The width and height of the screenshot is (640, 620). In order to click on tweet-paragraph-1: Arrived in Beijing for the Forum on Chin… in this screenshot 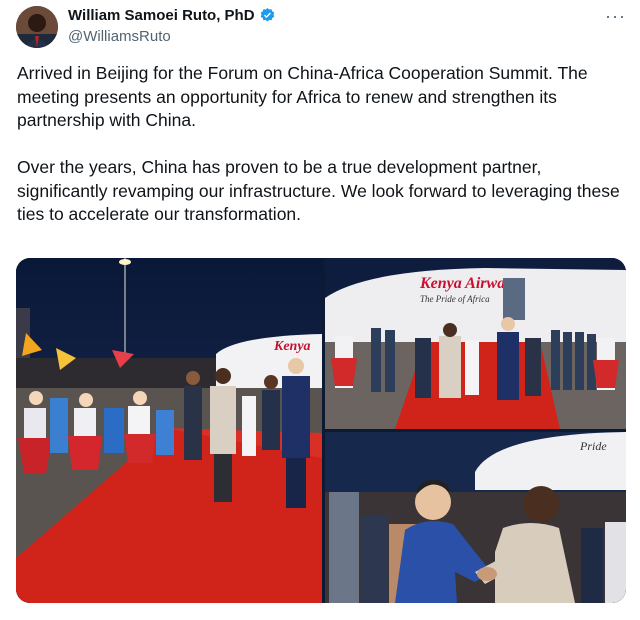, I will do `click(302, 96)`.